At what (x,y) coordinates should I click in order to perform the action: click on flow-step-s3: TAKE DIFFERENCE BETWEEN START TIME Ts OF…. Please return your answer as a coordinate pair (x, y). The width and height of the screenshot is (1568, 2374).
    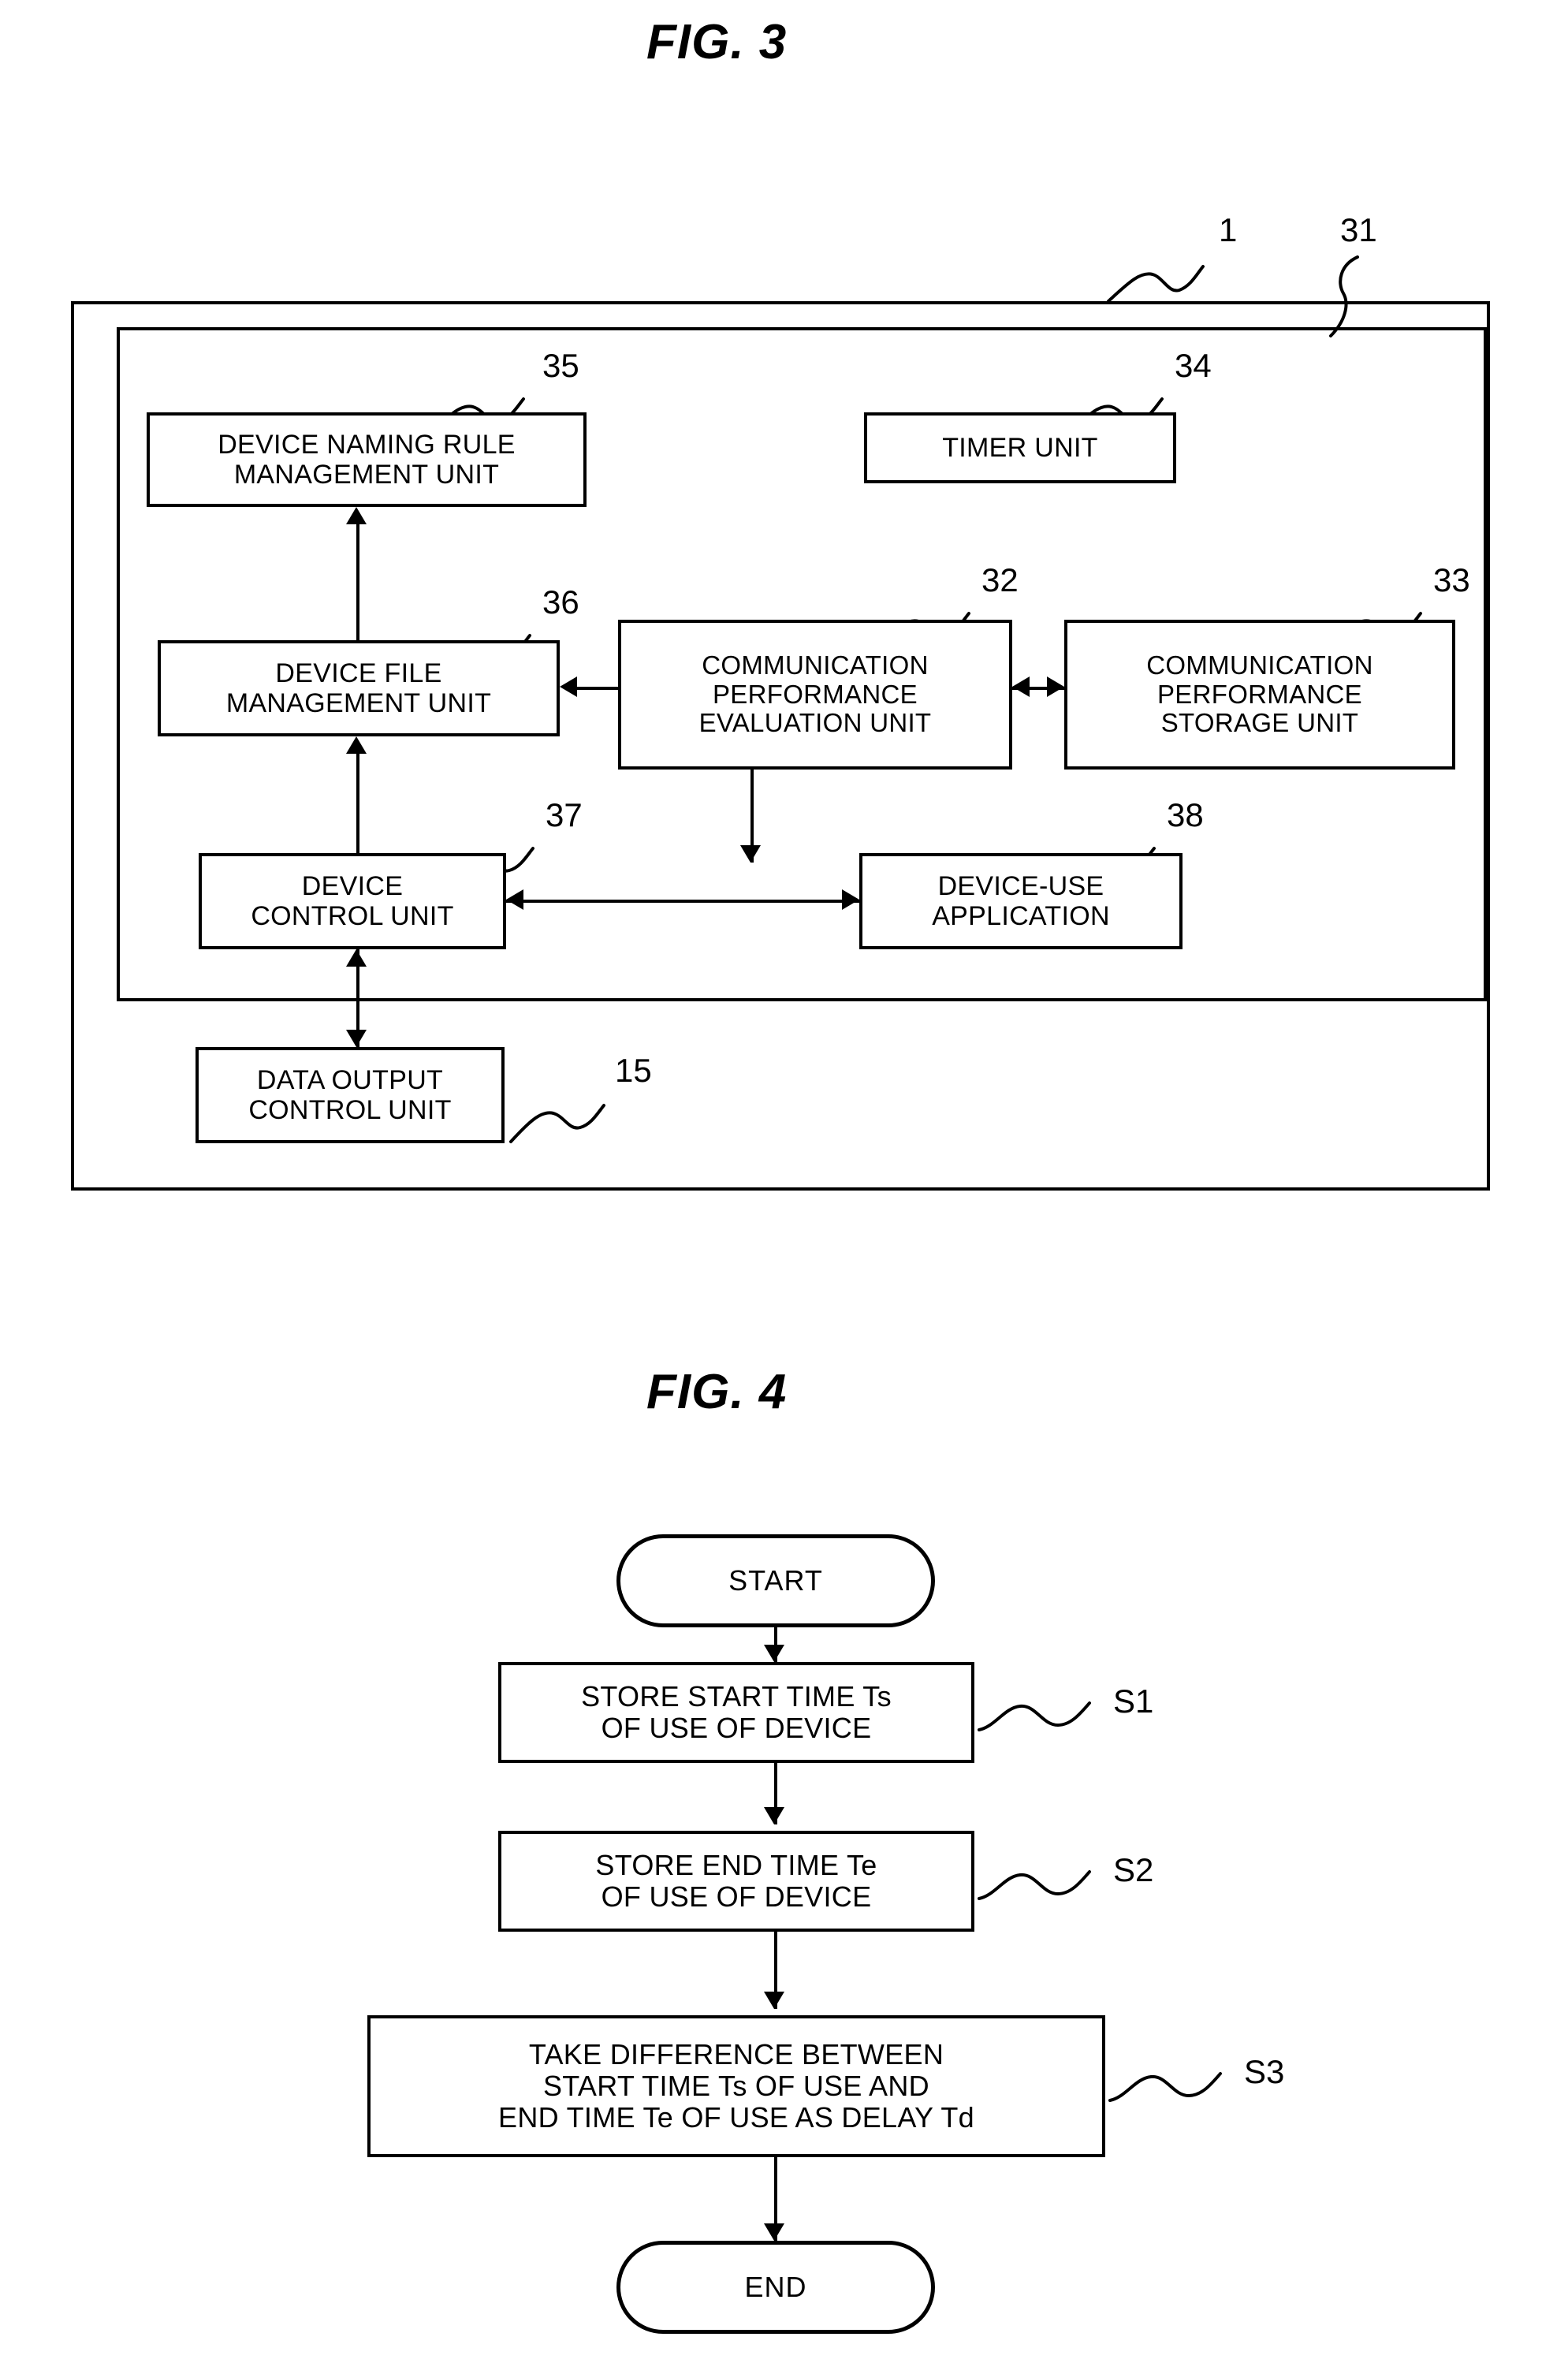
    Looking at the image, I should click on (736, 2086).